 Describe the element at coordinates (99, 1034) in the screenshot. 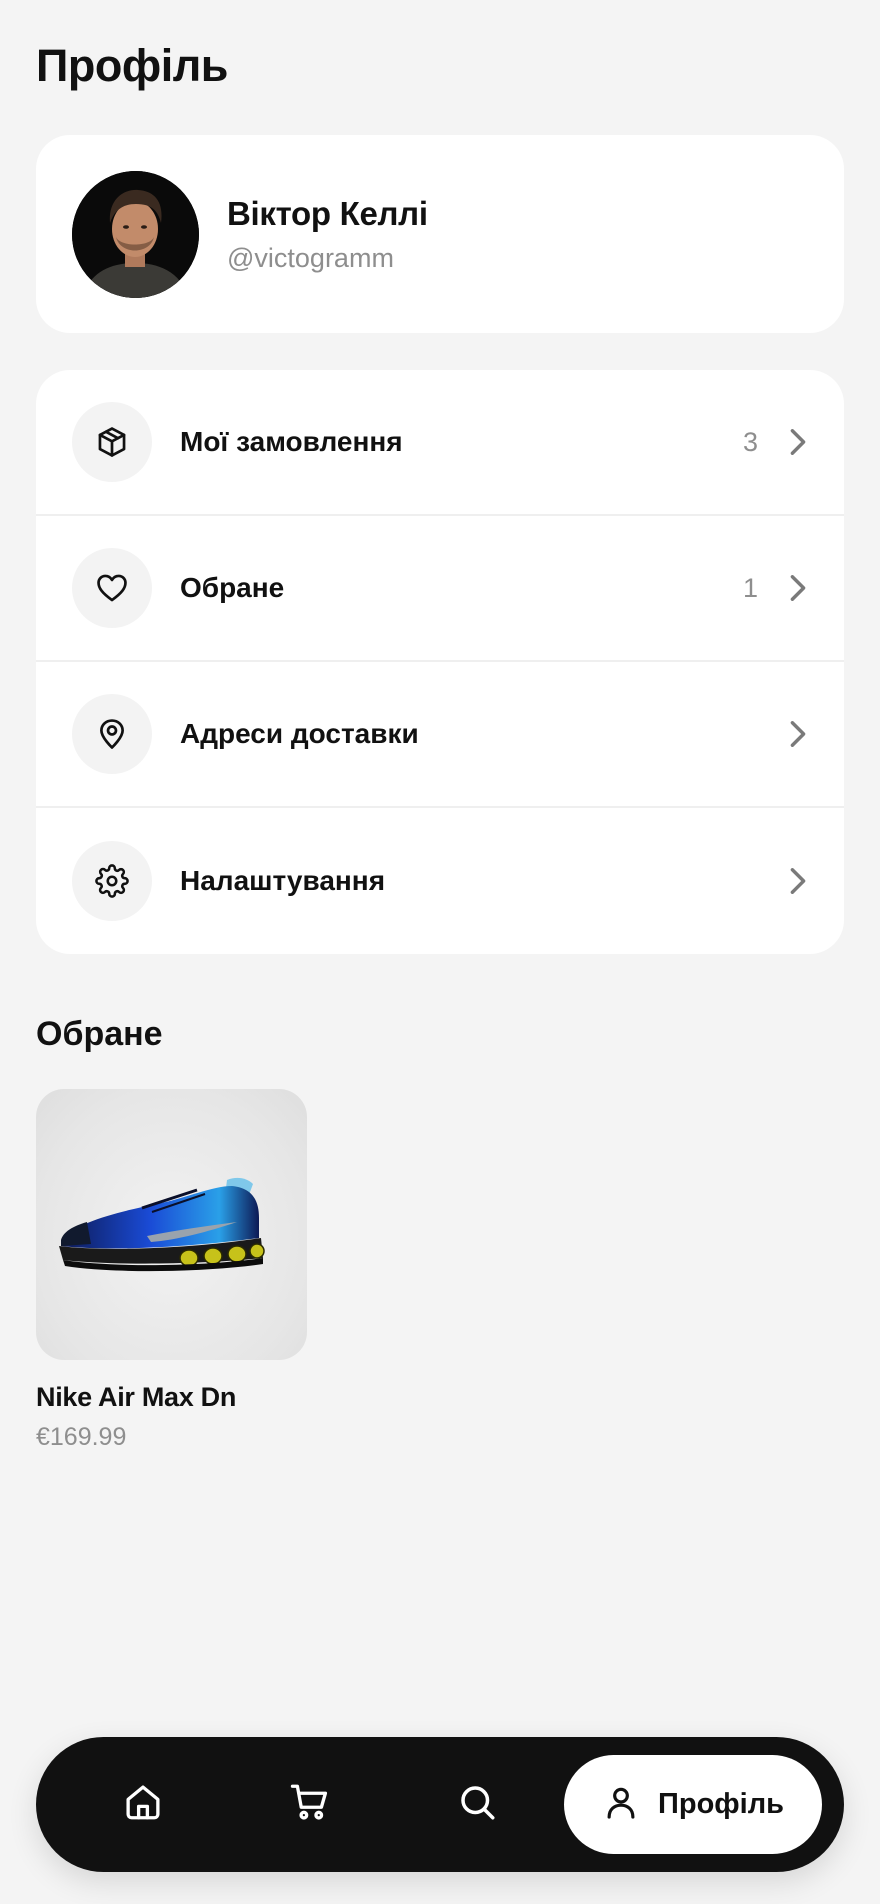

I see `favorites-section-title: Обране` at that location.